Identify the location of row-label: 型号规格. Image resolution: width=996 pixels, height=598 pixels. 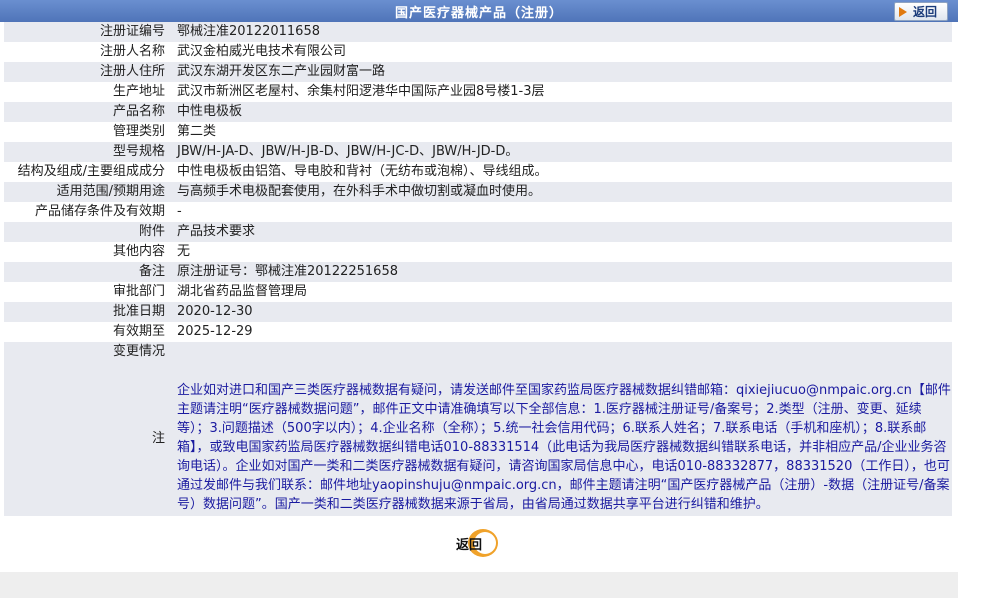
(87, 152).